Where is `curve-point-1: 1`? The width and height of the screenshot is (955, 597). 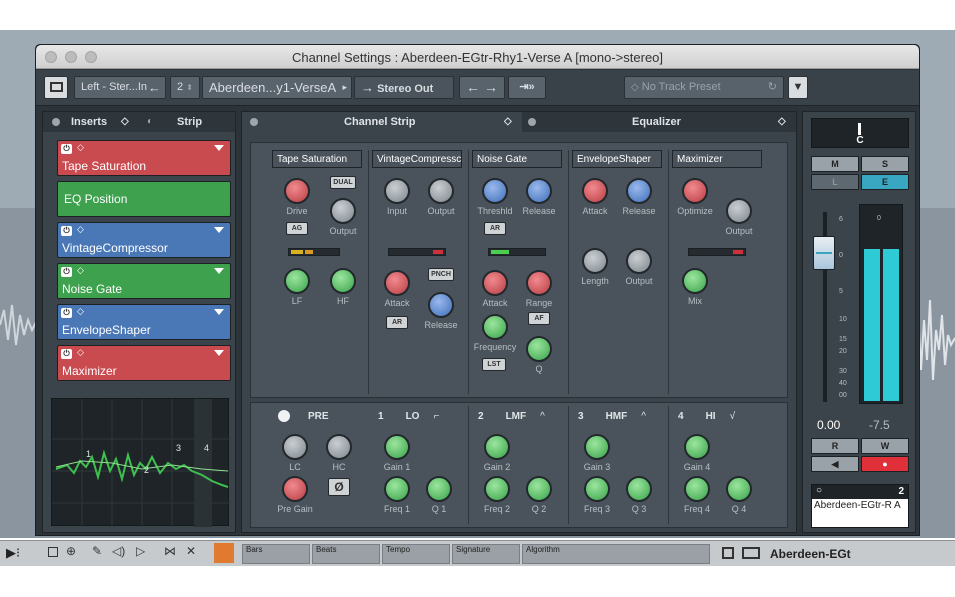
curve-point-1: 1 is located at coordinates (88, 454).